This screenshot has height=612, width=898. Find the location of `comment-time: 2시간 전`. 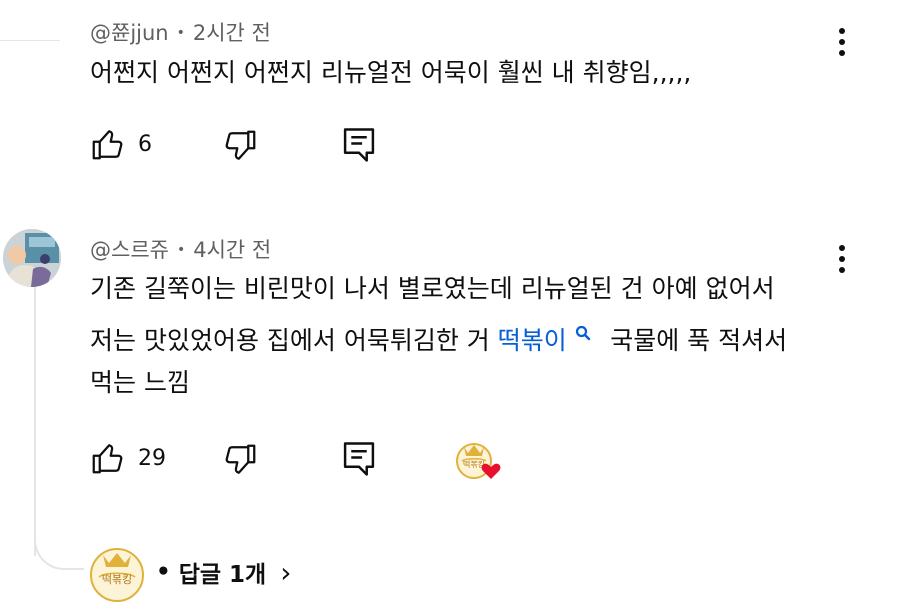

comment-time: 2시간 전 is located at coordinates (232, 33).